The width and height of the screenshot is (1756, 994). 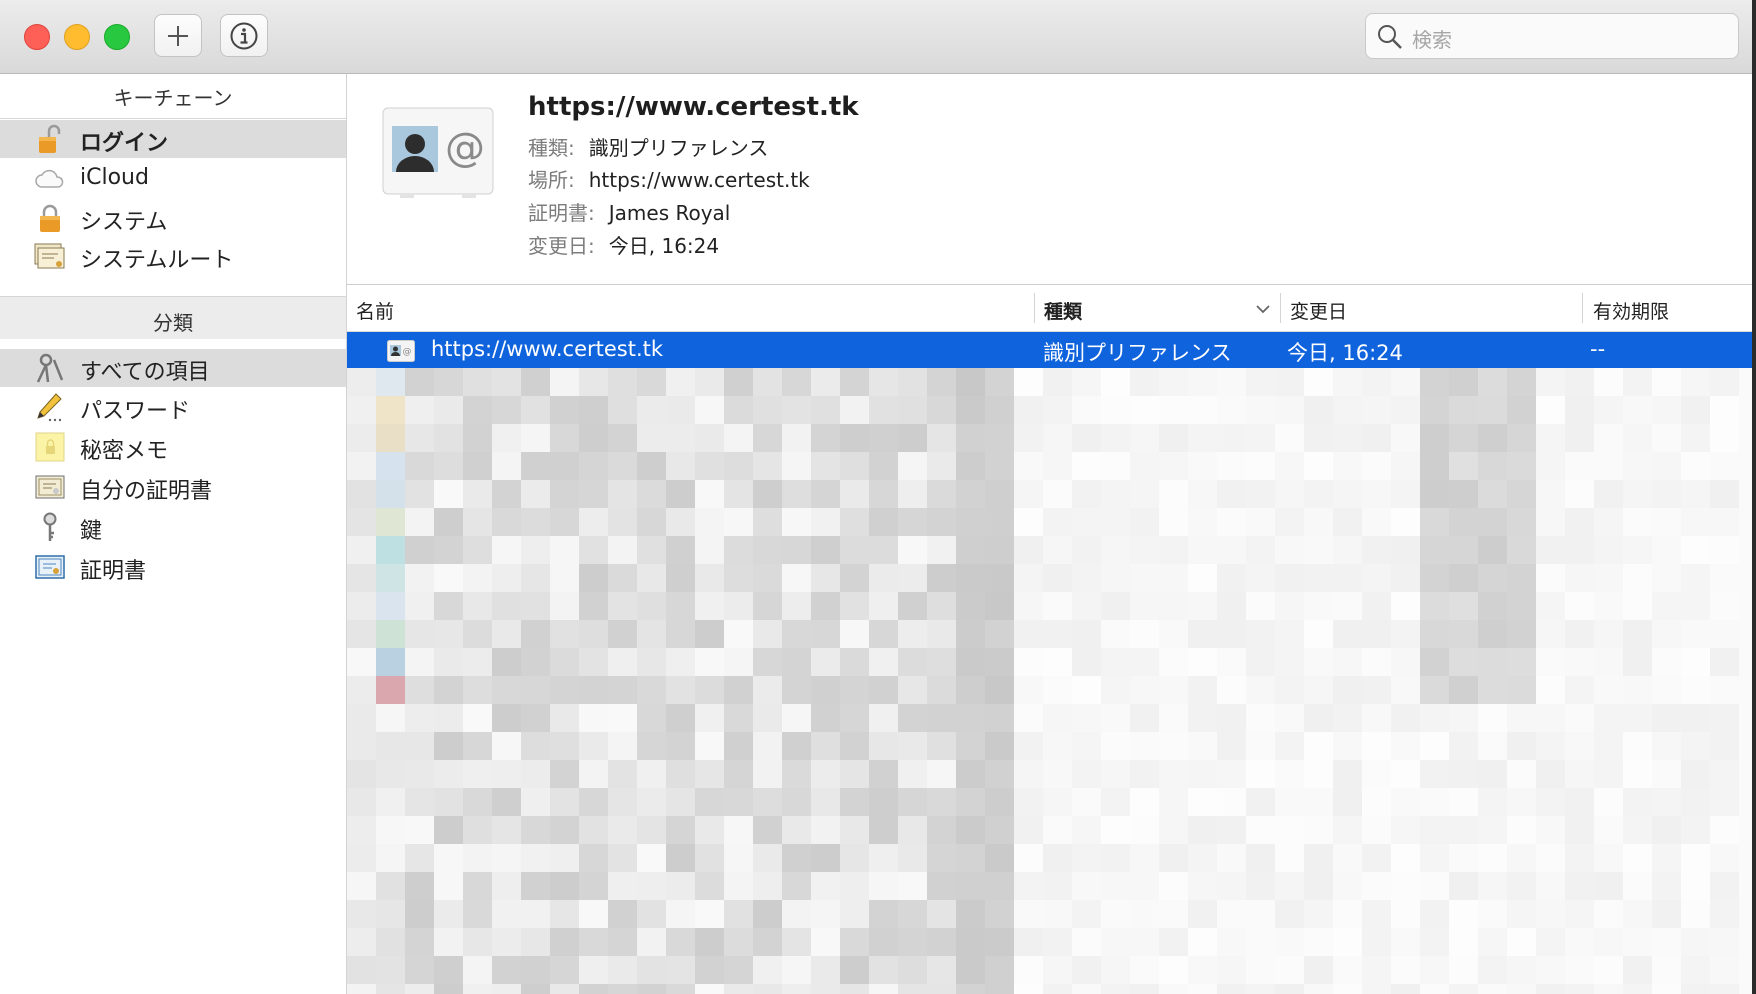 What do you see at coordinates (124, 222) in the screenshot?
I see `sidebar-item-label: システム` at bounding box center [124, 222].